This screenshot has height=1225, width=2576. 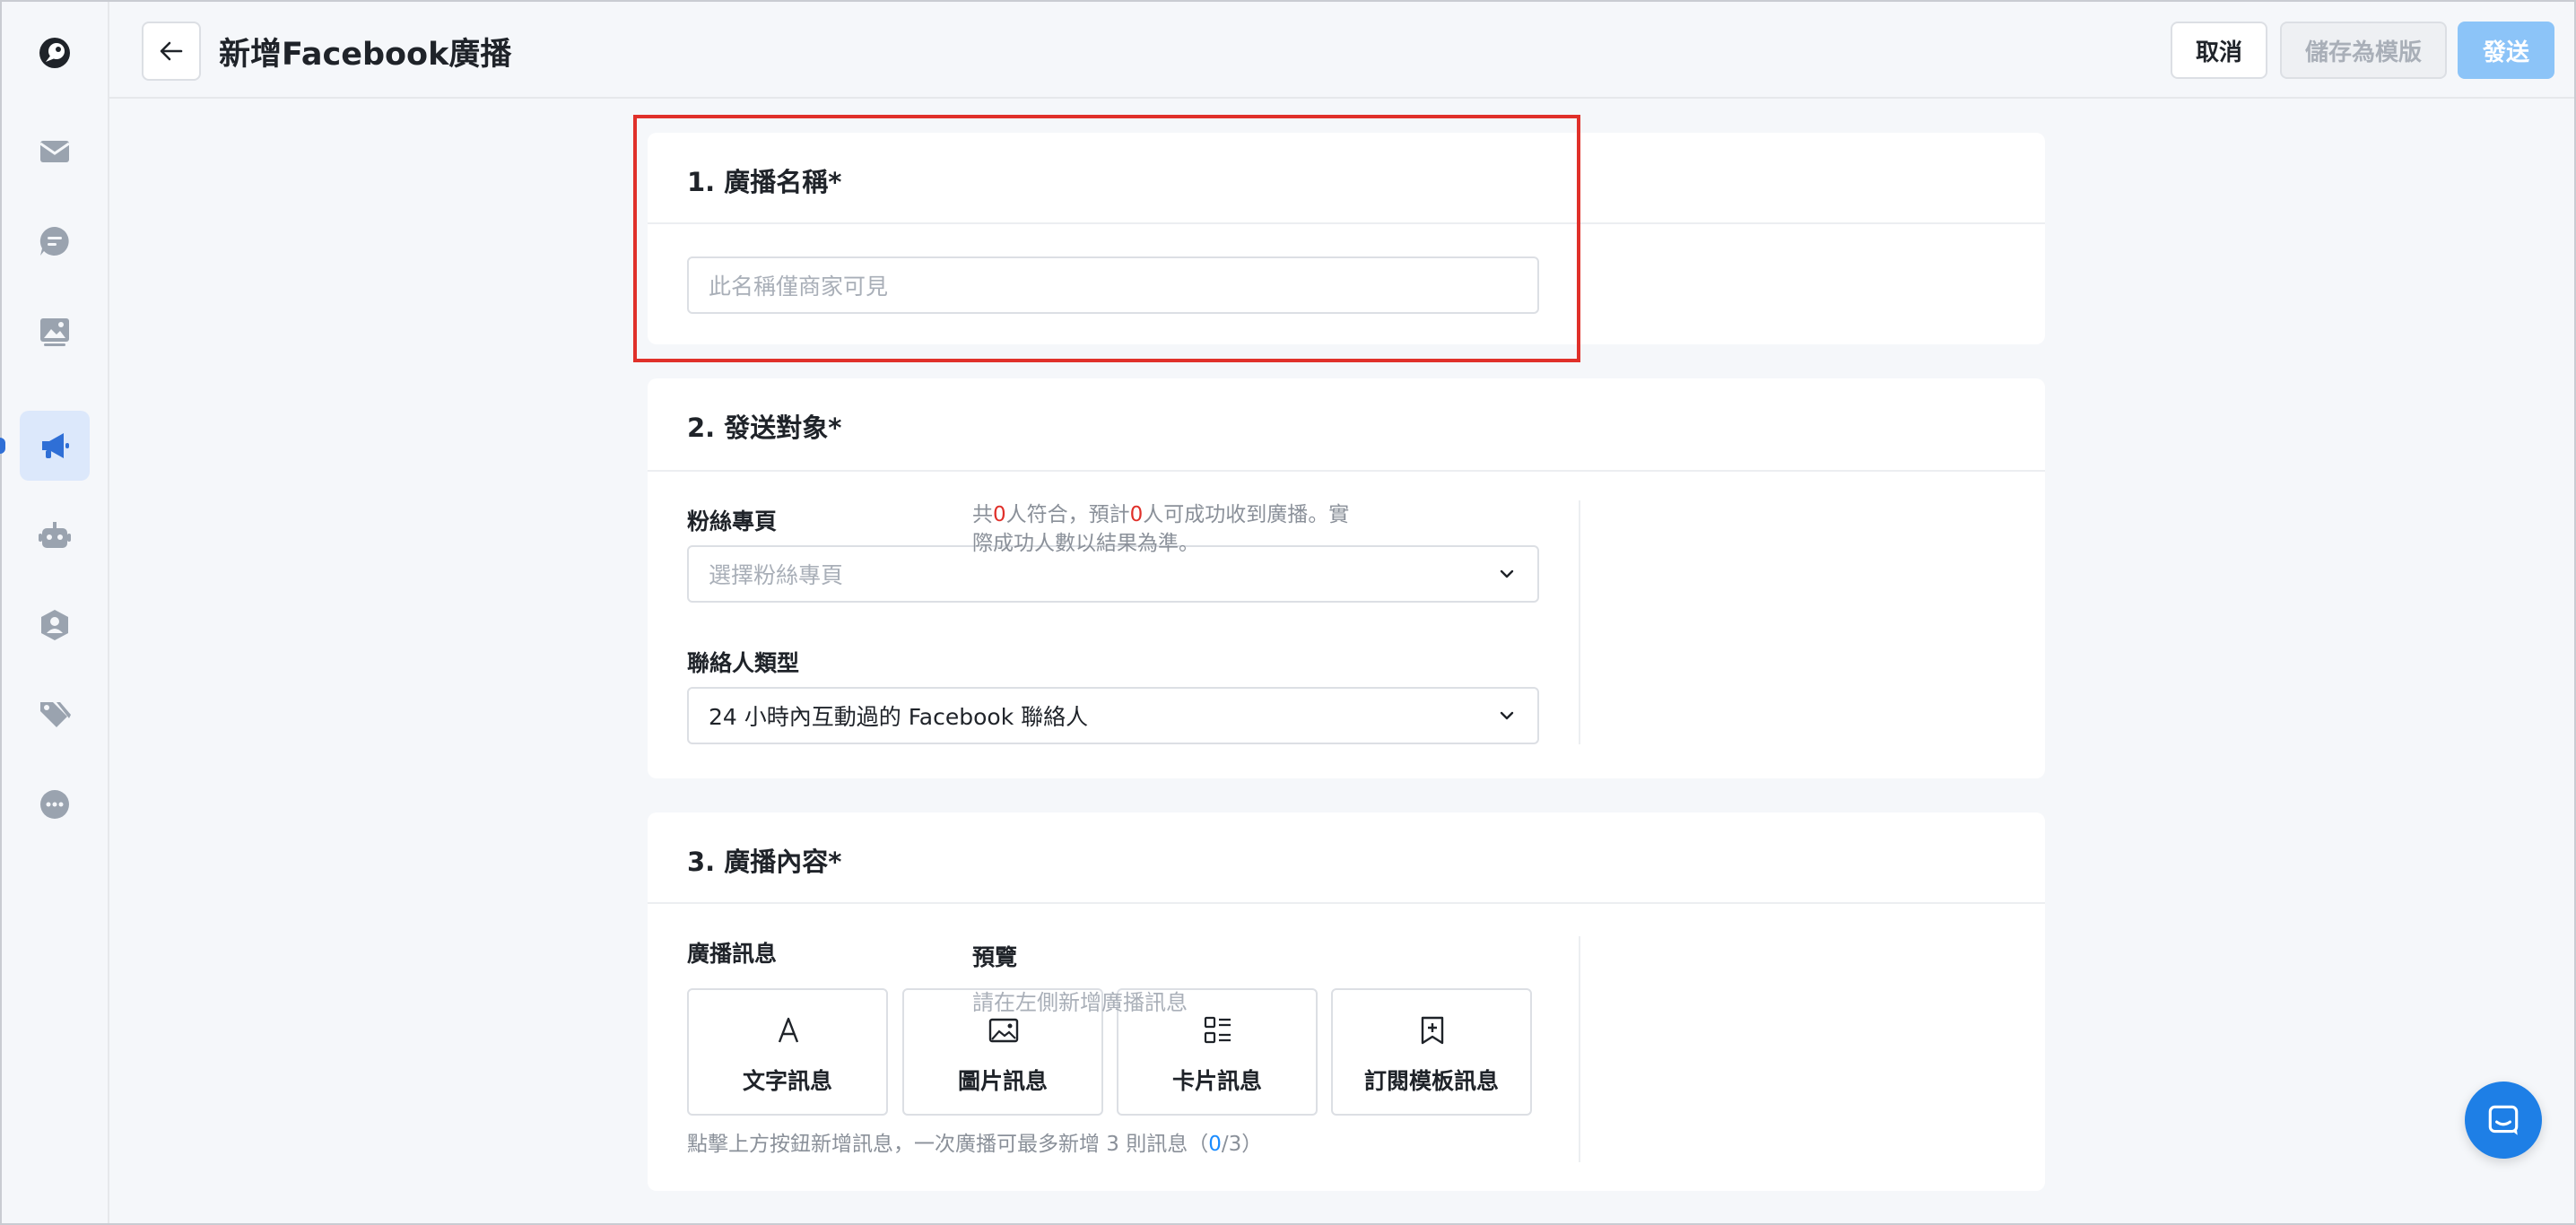 I want to click on message-label: 廣播訊息, so click(x=732, y=954).